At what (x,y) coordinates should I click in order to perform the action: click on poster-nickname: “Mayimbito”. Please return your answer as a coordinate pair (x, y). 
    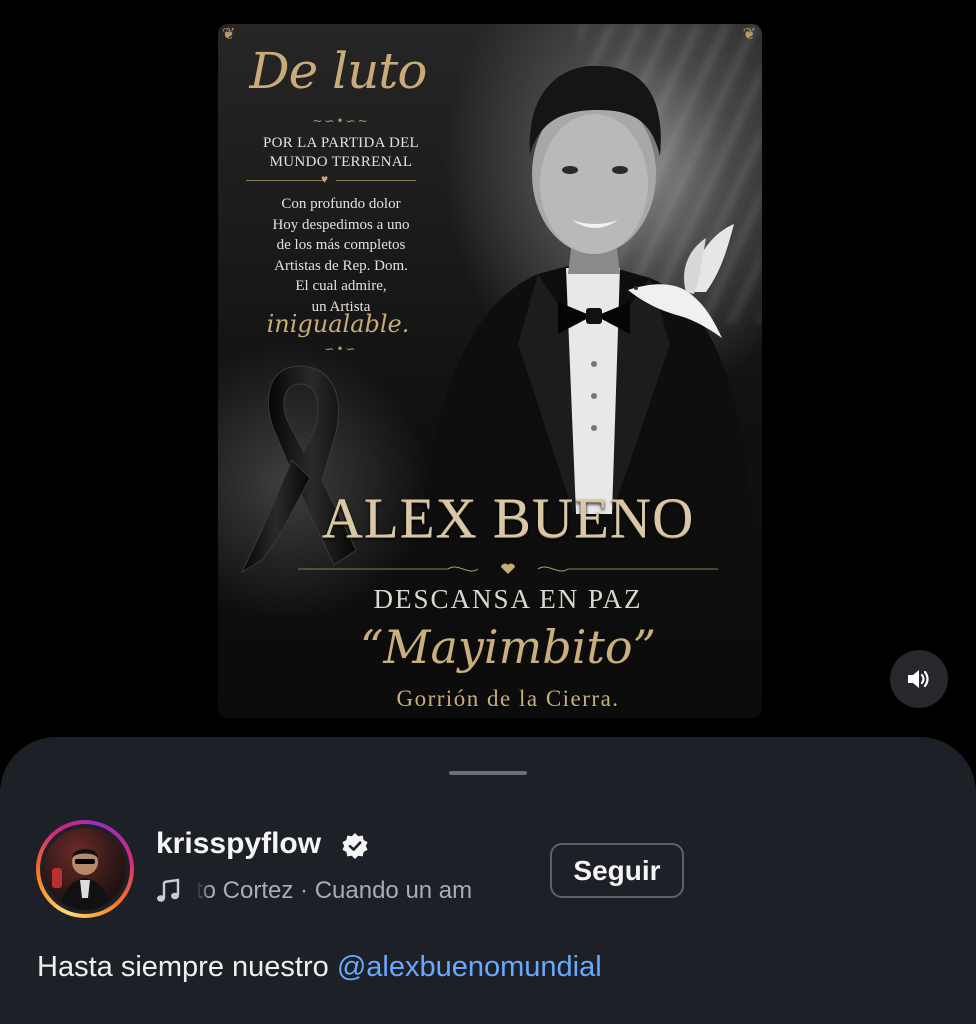
    Looking at the image, I should click on (508, 647).